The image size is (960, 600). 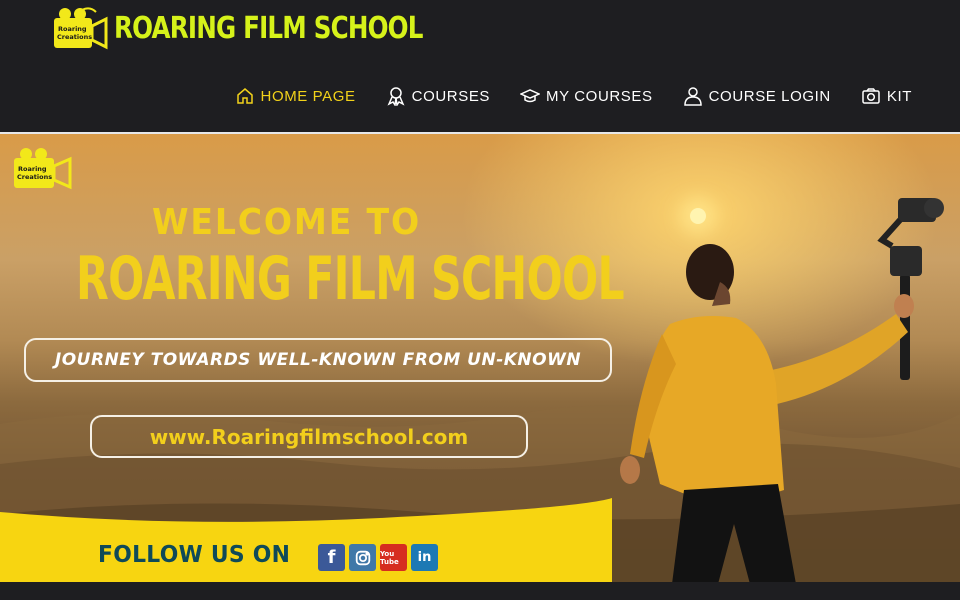 What do you see at coordinates (32, 169) in the screenshot?
I see `banner-badge-line-1: Roaring` at bounding box center [32, 169].